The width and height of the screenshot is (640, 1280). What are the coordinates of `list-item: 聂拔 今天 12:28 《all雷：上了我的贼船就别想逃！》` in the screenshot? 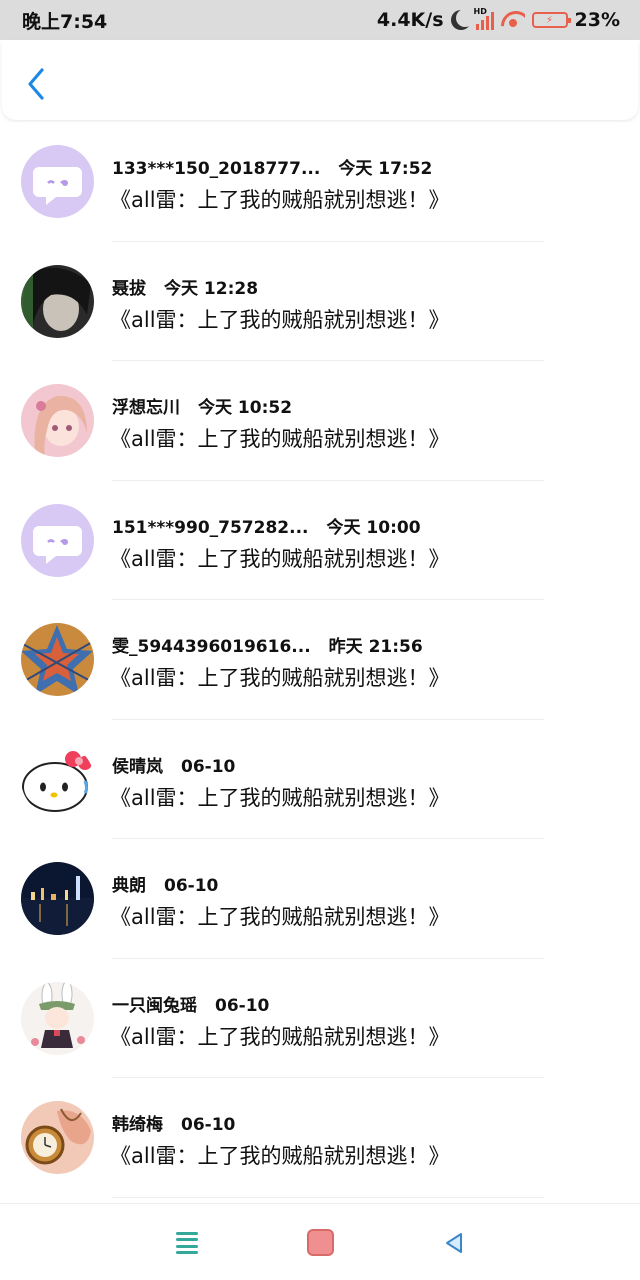 It's located at (320, 301).